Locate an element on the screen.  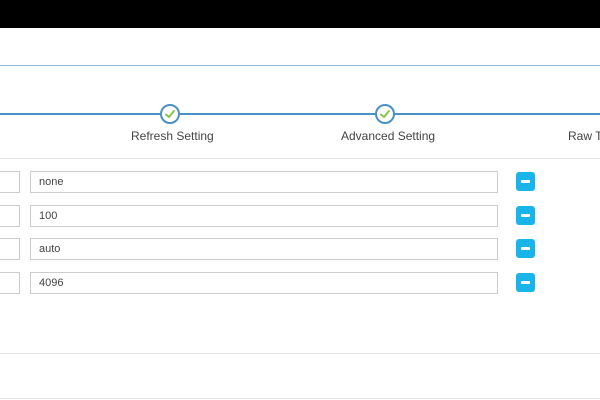
top-bar is located at coordinates (300, 14).